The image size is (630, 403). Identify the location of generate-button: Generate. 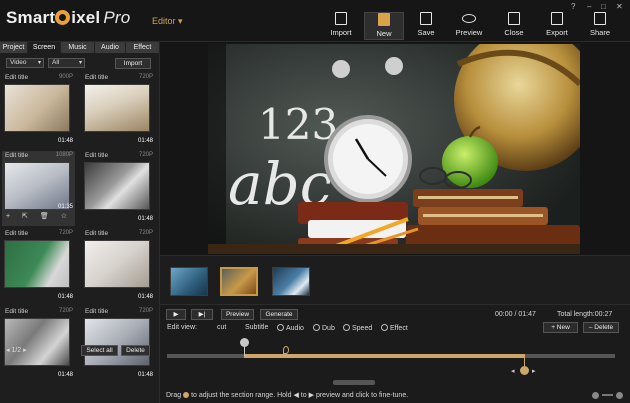
(279, 314).